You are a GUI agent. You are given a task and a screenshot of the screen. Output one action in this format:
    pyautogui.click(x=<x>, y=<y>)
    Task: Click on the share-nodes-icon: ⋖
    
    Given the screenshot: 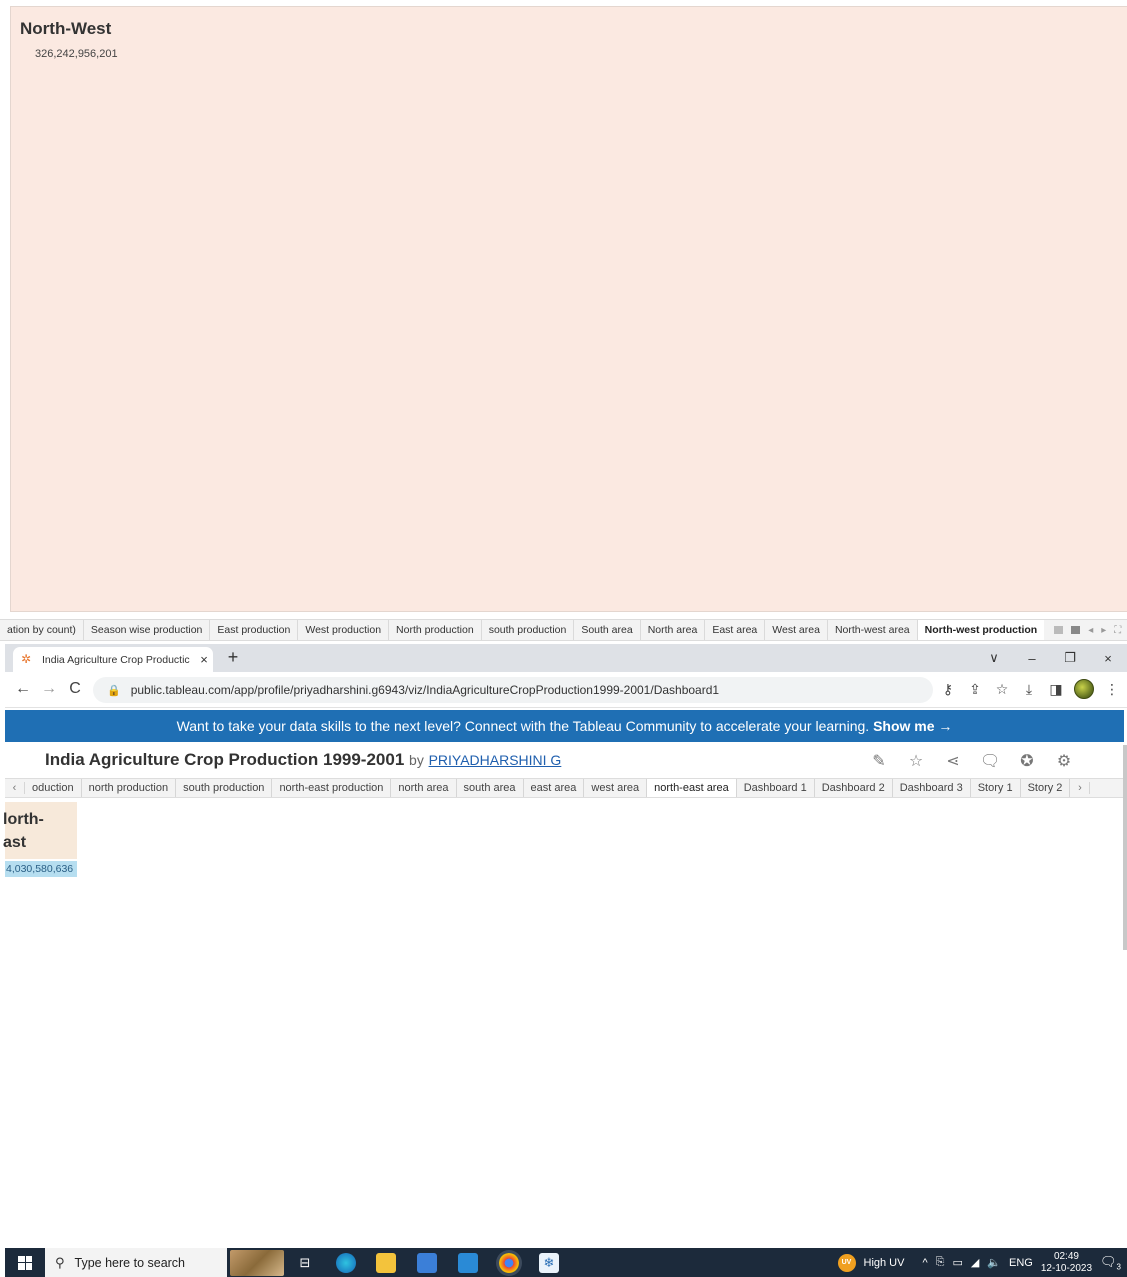 What is the action you would take?
    pyautogui.click(x=953, y=761)
    